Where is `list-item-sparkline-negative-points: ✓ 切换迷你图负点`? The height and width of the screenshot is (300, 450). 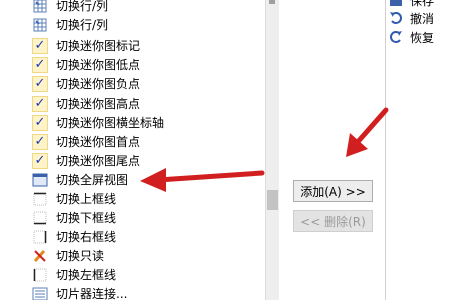 list-item-sparkline-negative-points: ✓ 切换迷你图负点 is located at coordinates (147, 83).